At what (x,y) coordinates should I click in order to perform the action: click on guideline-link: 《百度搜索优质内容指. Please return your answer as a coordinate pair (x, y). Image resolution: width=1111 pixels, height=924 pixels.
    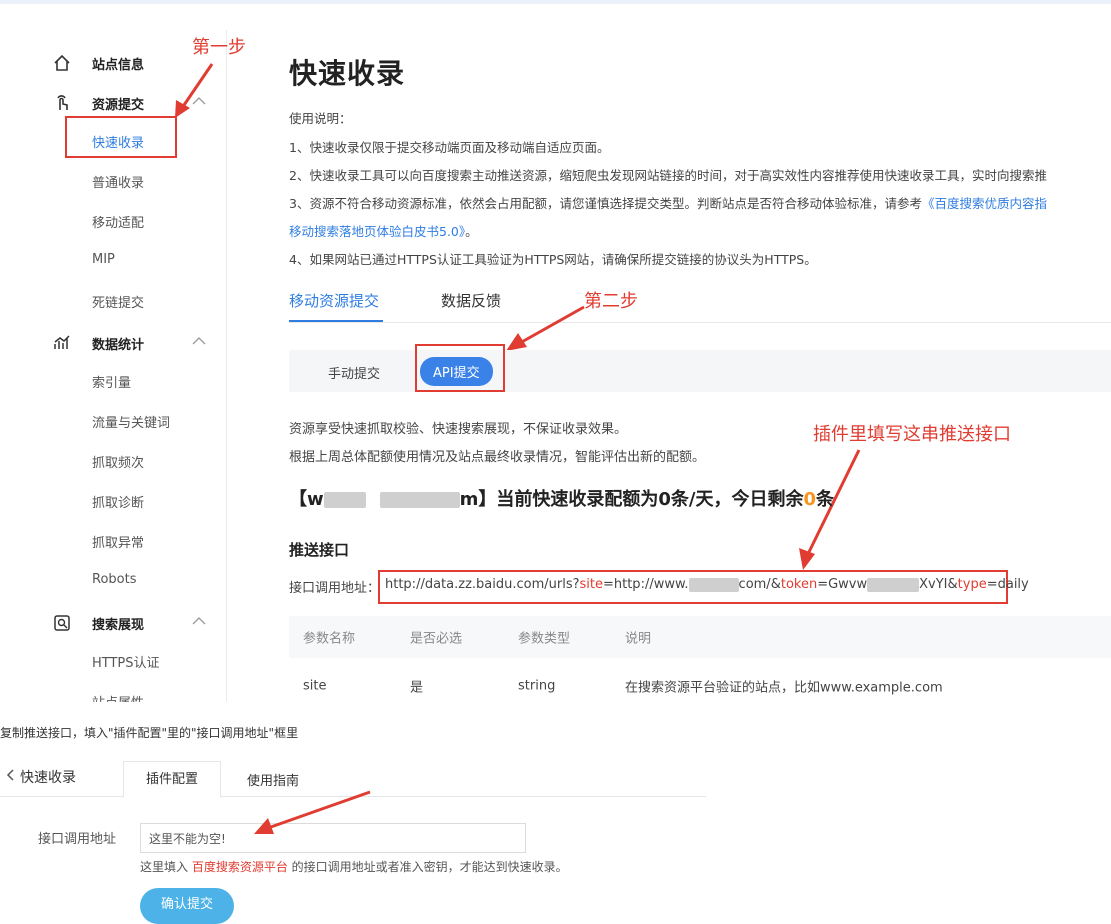
    Looking at the image, I should click on (984, 203).